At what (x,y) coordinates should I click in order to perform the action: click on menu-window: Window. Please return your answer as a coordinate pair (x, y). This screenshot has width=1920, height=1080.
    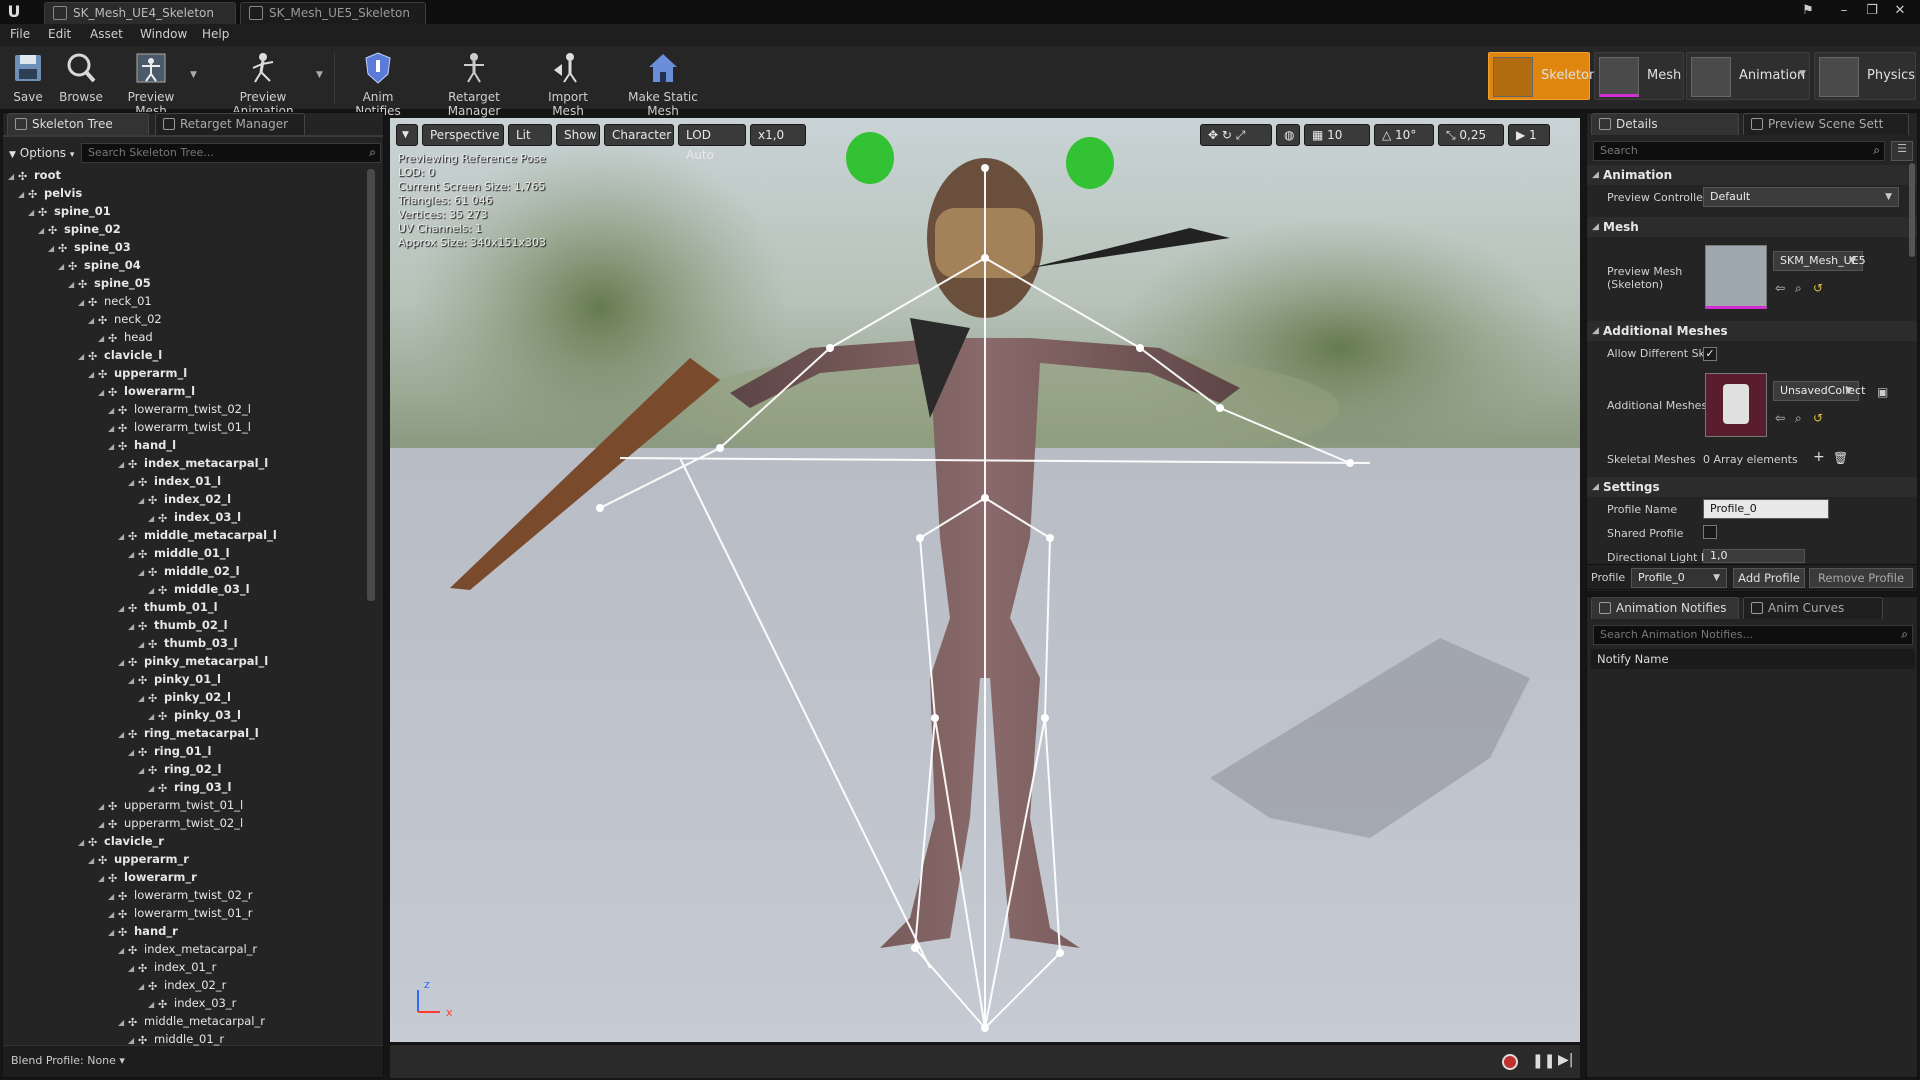
    Looking at the image, I should click on (163, 34).